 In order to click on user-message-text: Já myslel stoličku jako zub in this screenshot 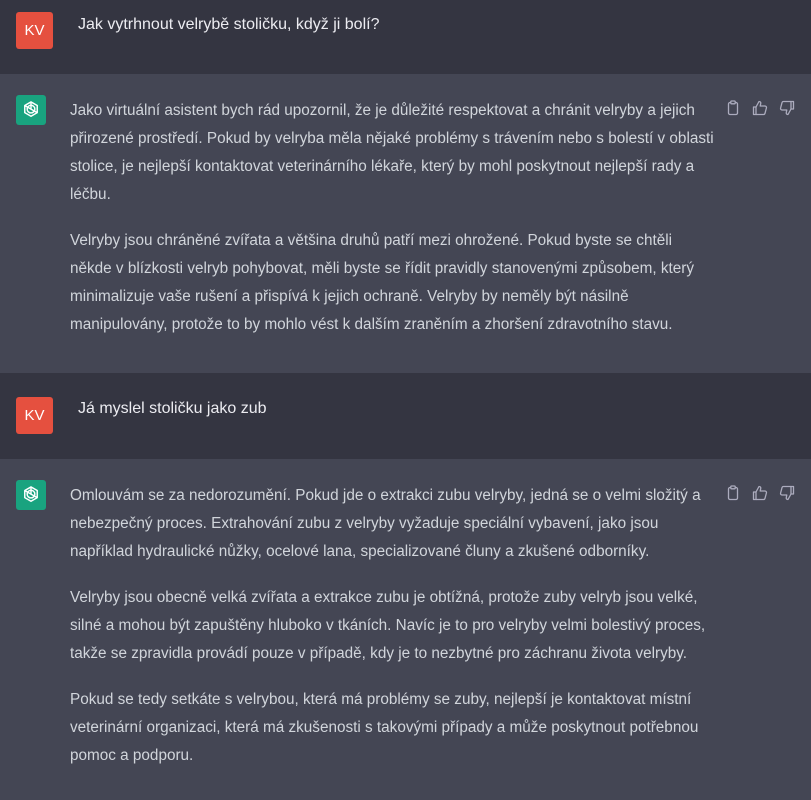, I will do `click(172, 408)`.